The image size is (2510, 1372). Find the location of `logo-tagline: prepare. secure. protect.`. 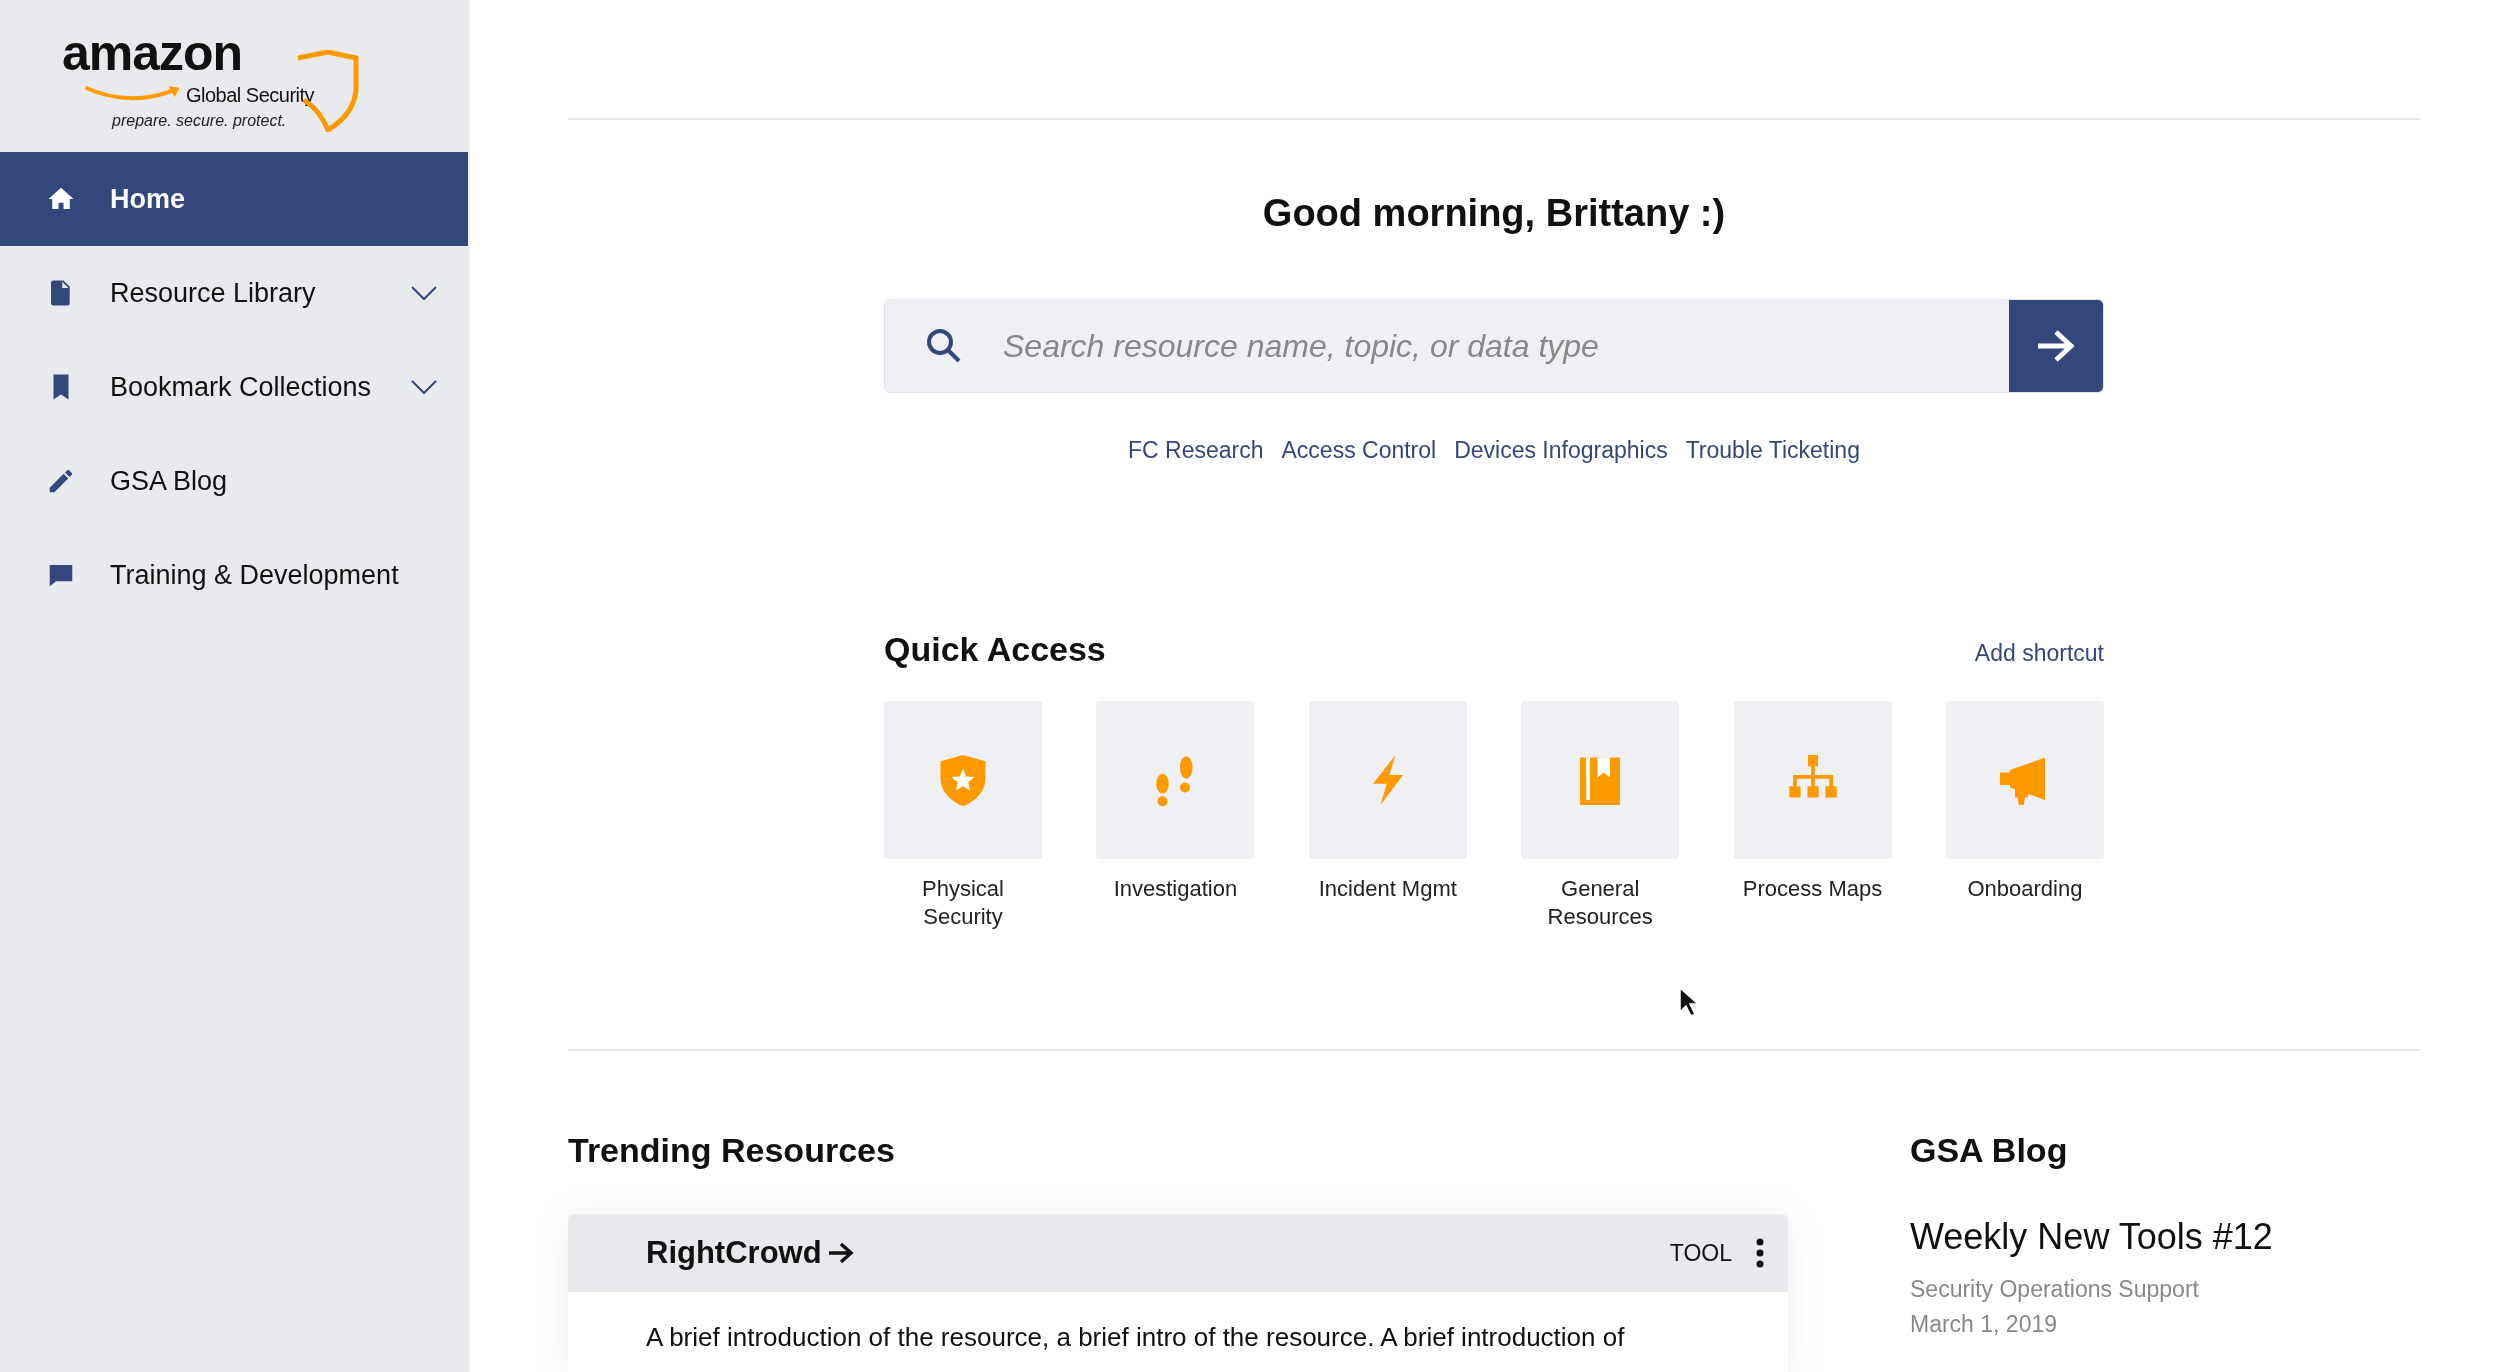

logo-tagline: prepare. secure. protect. is located at coordinates (199, 121).